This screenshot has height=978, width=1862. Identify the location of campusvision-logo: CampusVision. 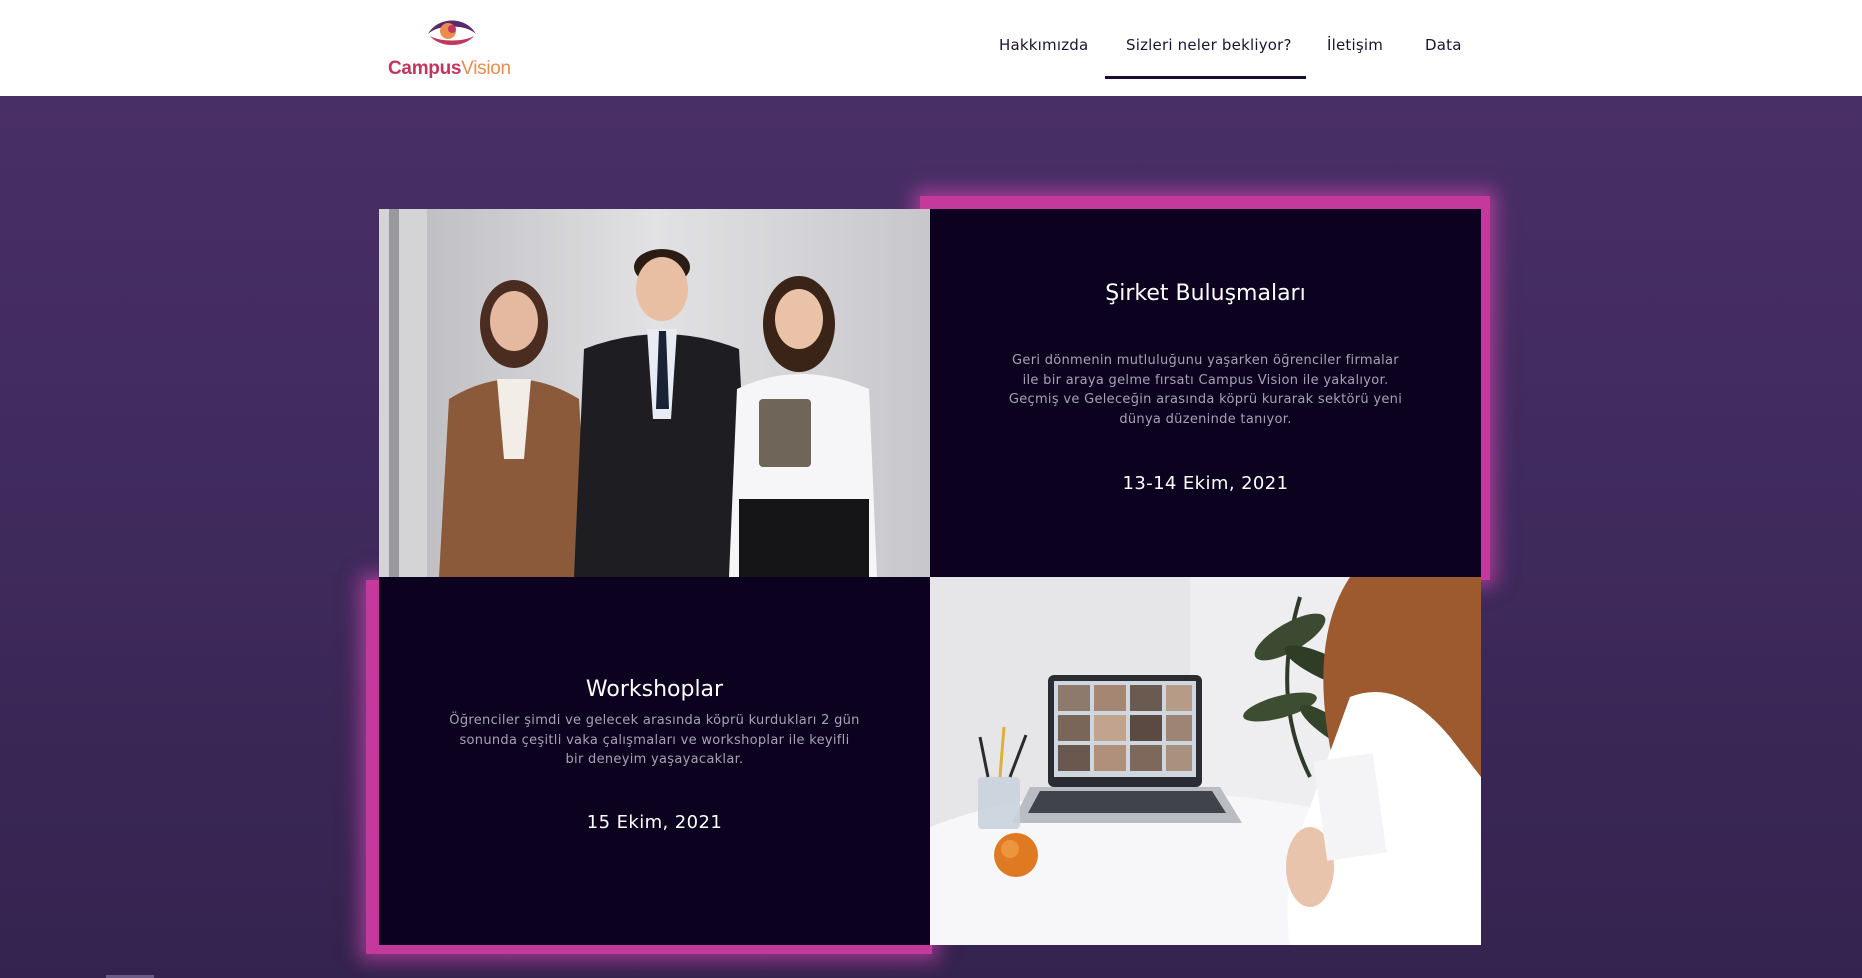
(451, 44).